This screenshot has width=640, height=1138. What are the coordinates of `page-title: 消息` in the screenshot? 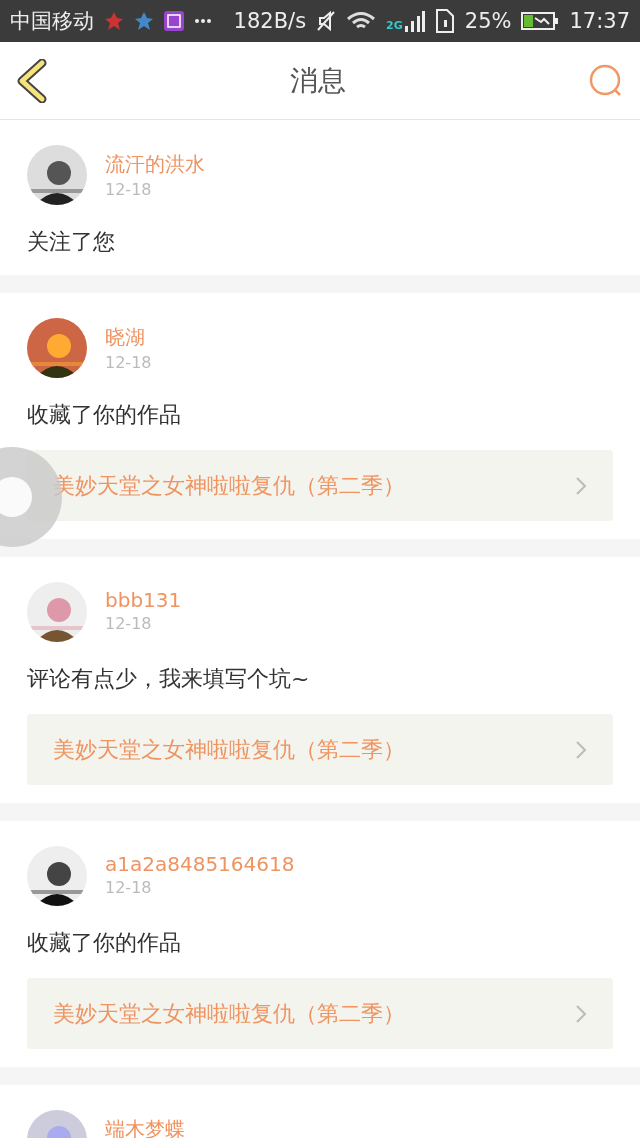 It's located at (318, 80).